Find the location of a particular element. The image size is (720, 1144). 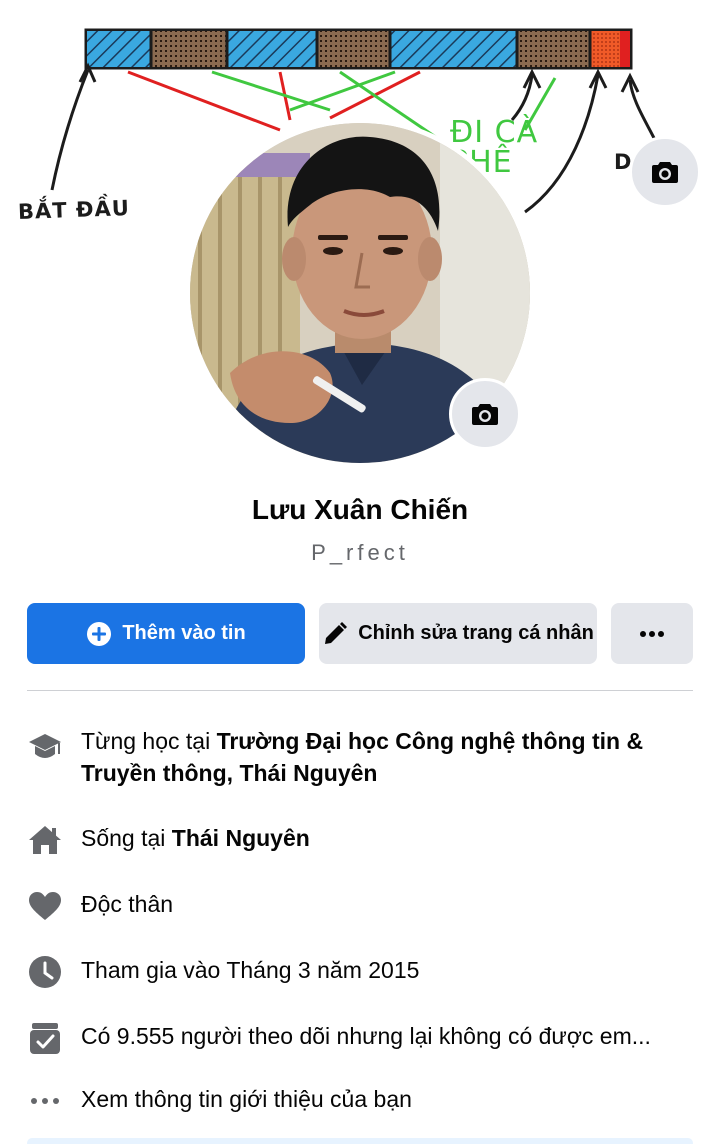

section-divider is located at coordinates (360, 690).